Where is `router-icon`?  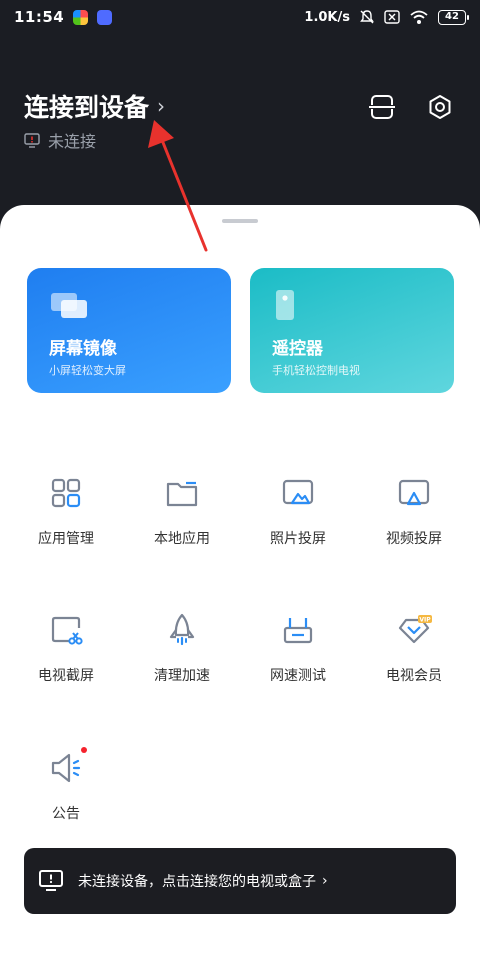
router-icon is located at coordinates (298, 631).